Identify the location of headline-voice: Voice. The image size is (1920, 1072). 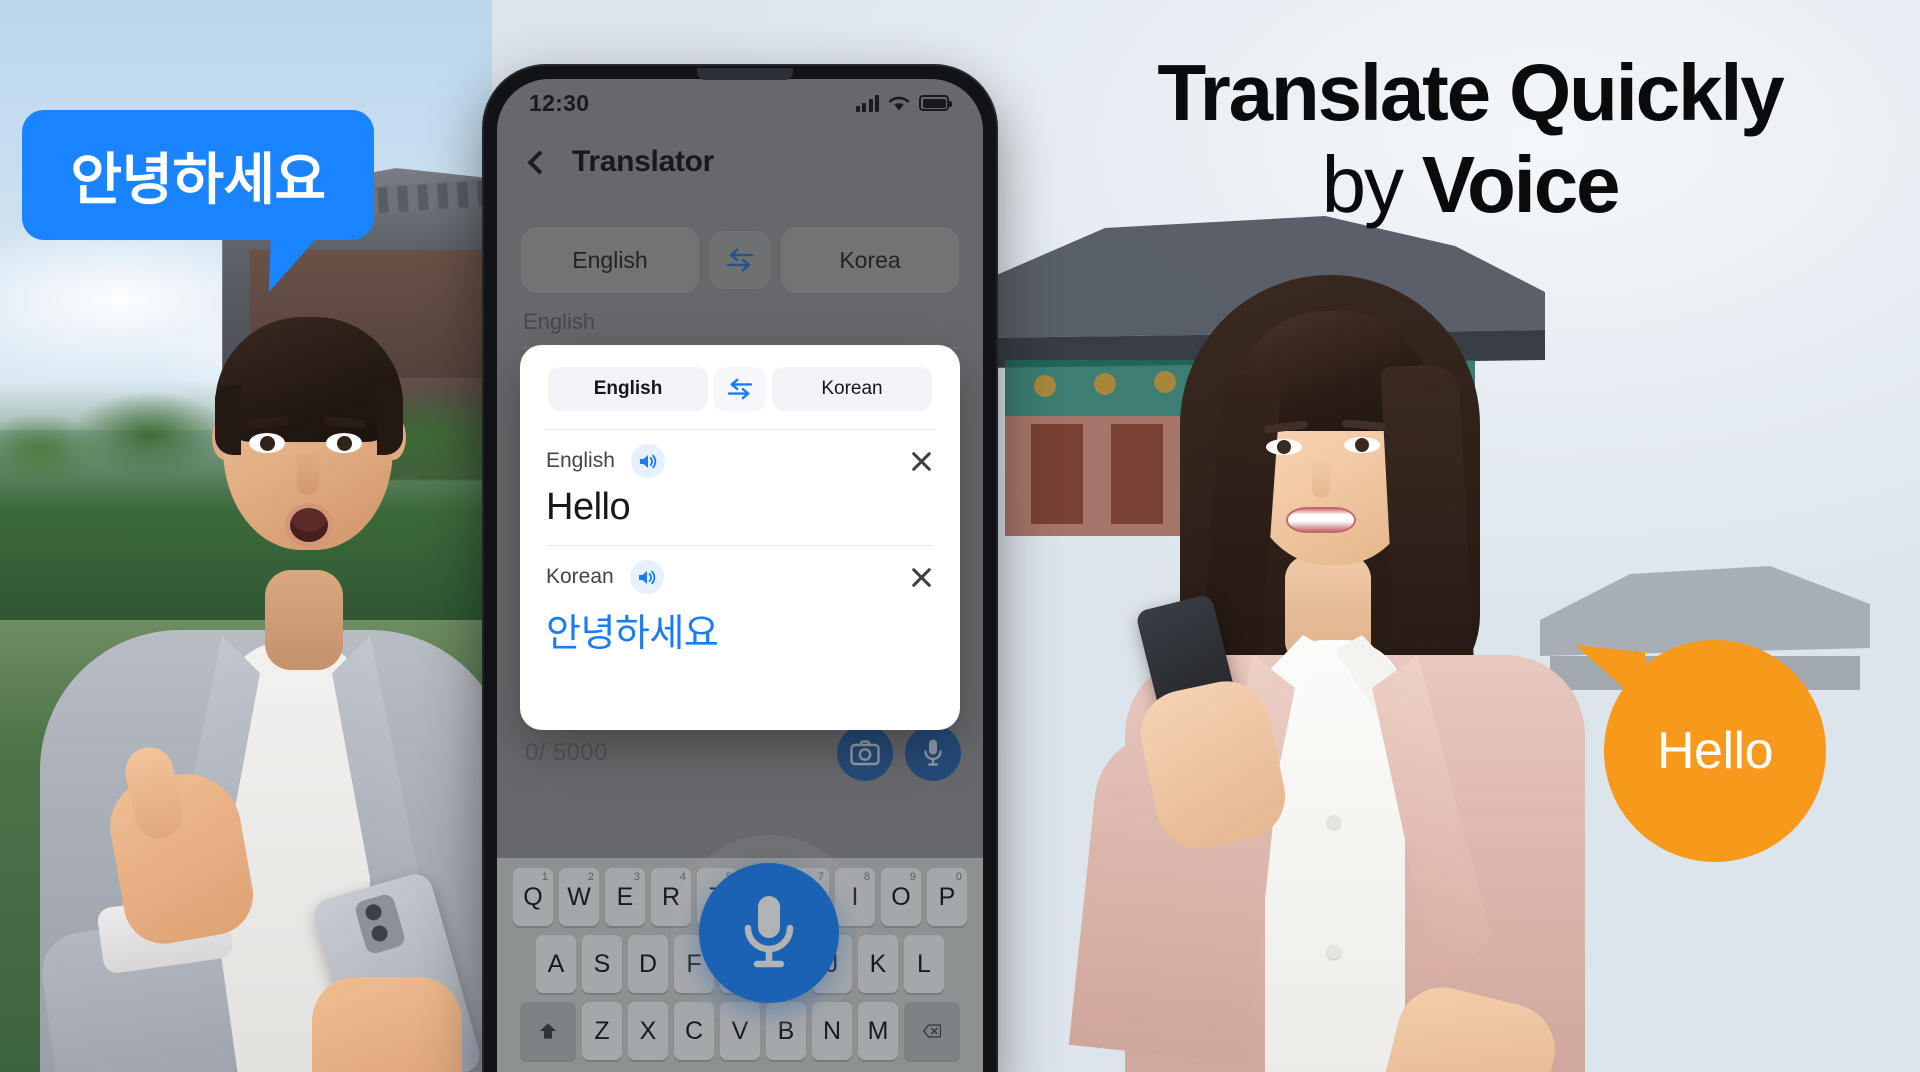
(1521, 184).